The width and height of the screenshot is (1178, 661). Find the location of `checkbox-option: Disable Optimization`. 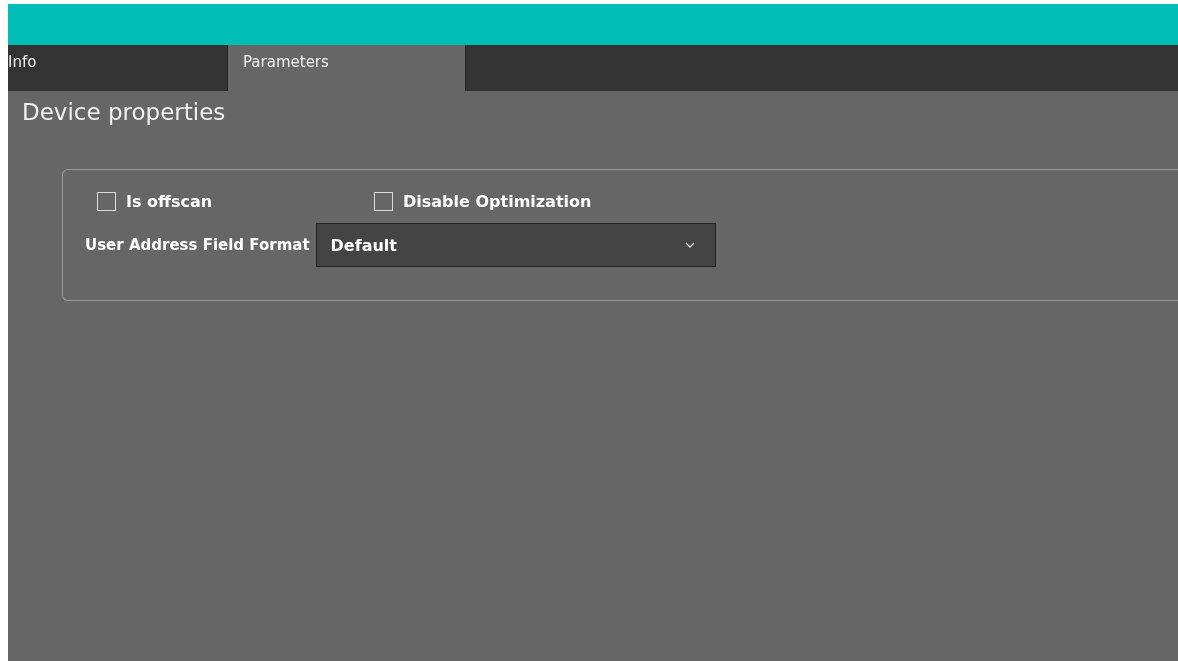

checkbox-option: Disable Optimization is located at coordinates (483, 201).